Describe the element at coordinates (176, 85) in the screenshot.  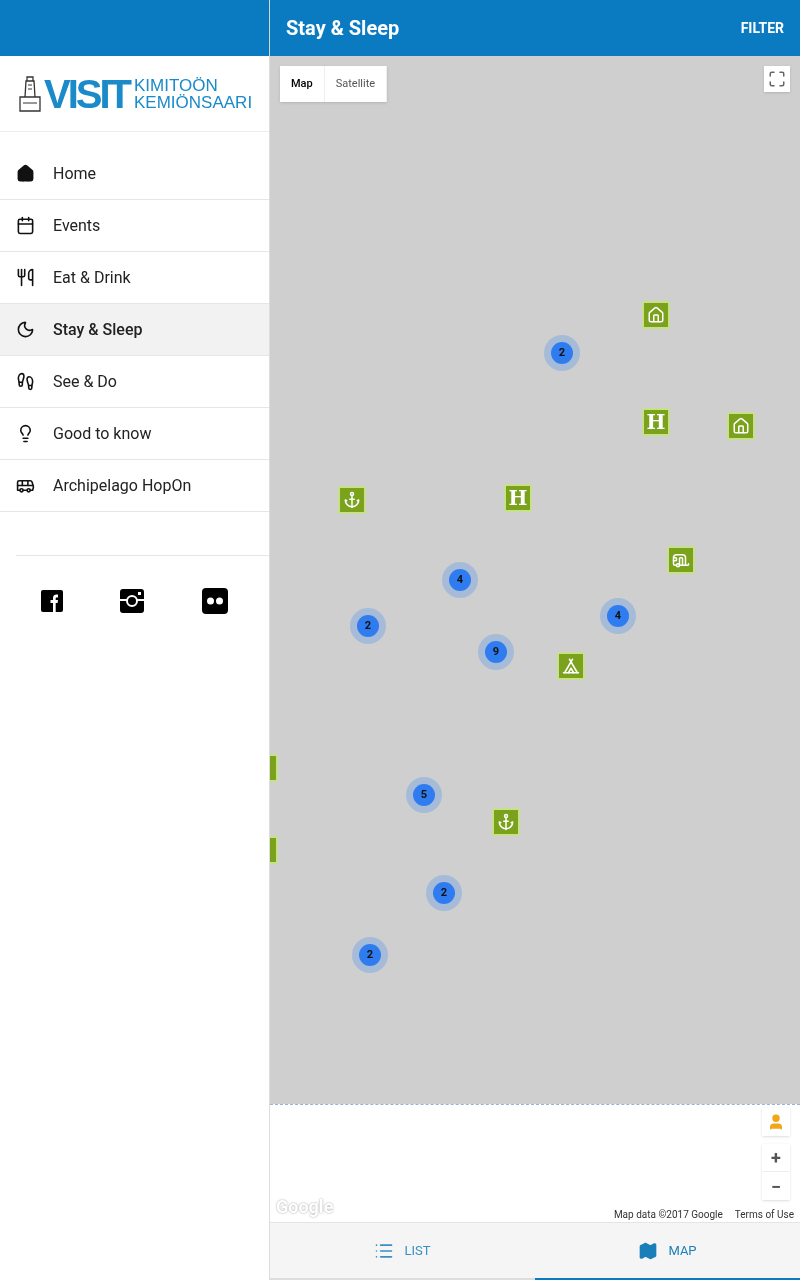
I see `logo-line: KIMITOÖN` at that location.